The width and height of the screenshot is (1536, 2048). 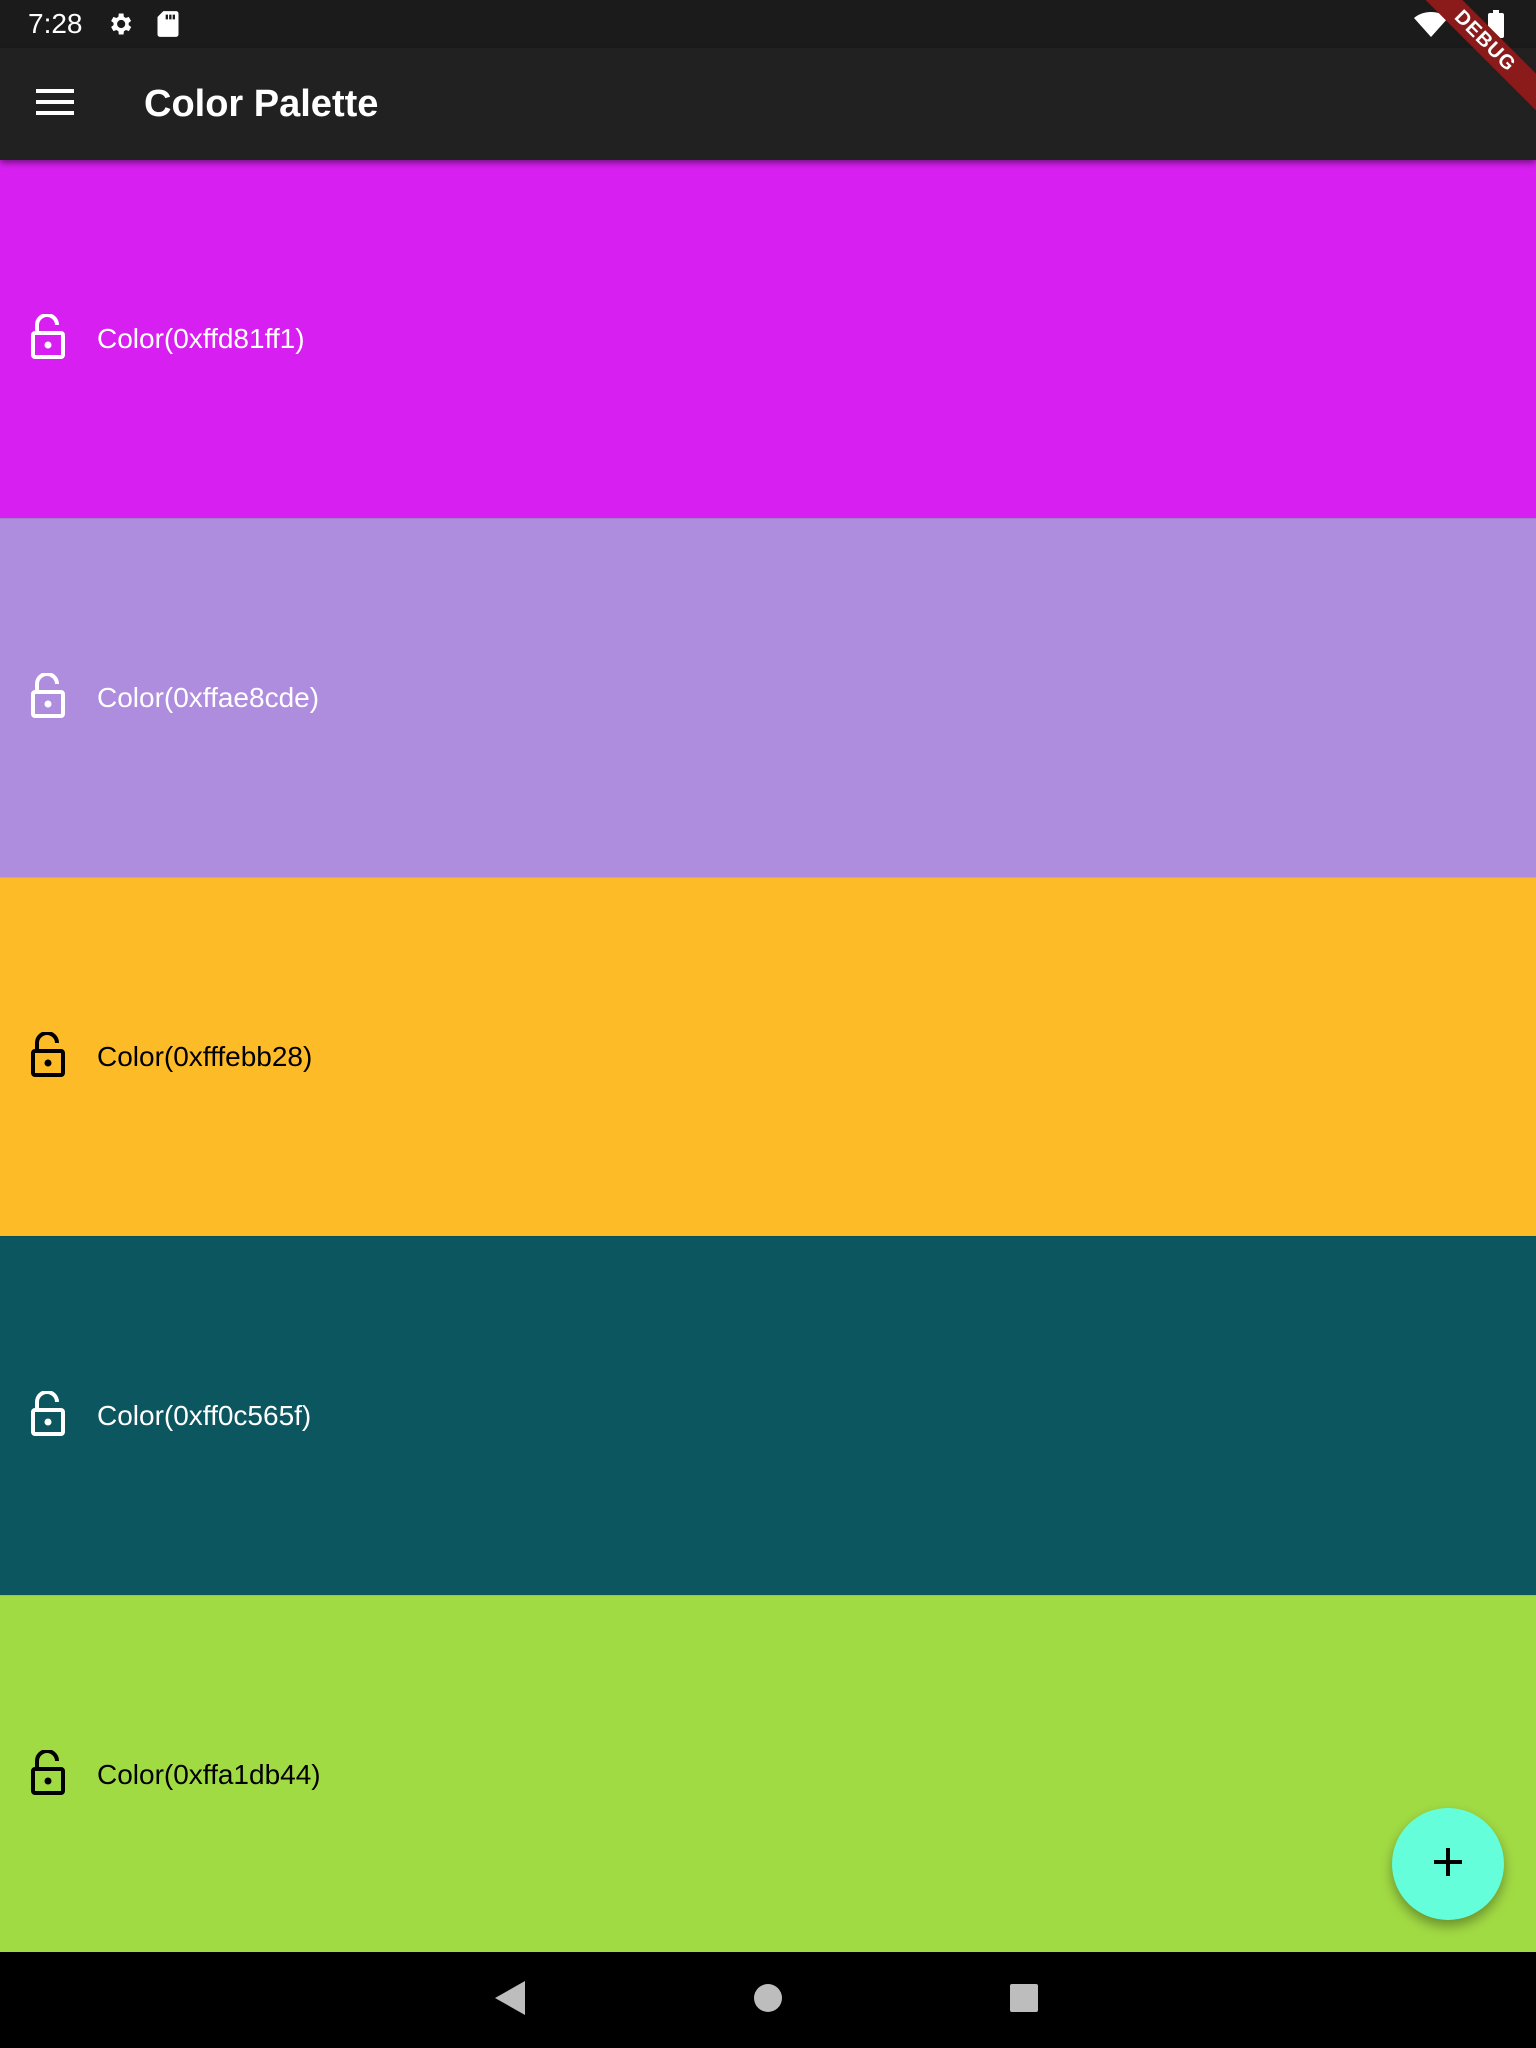 What do you see at coordinates (204, 1415) in the screenshot?
I see `color-label: Color(0xff0c565f)` at bounding box center [204, 1415].